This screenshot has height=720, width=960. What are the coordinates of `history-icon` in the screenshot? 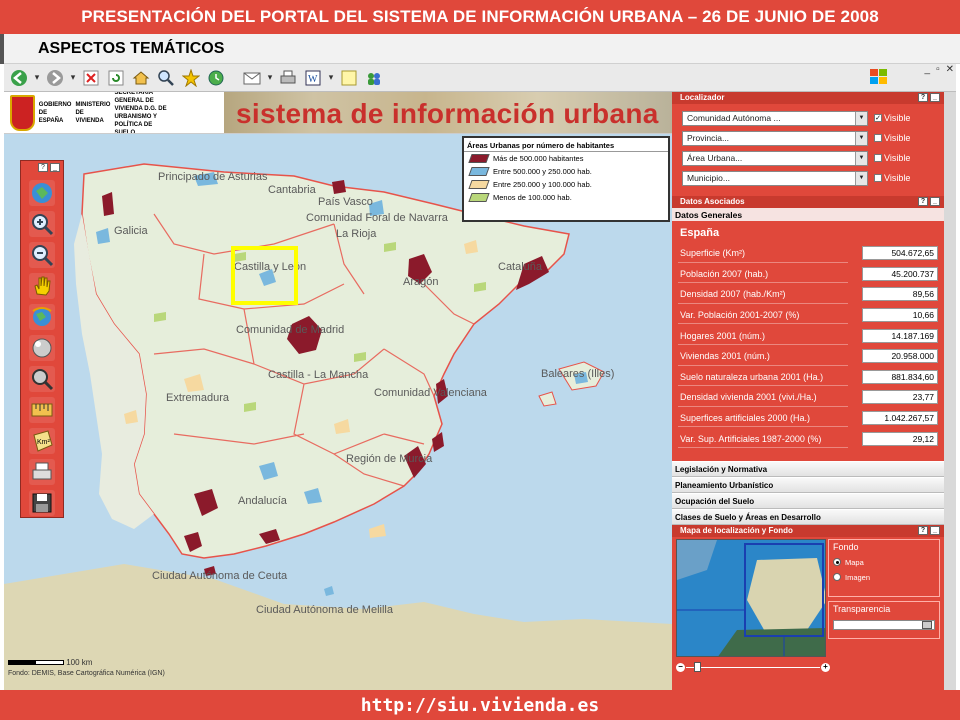 It's located at (216, 78).